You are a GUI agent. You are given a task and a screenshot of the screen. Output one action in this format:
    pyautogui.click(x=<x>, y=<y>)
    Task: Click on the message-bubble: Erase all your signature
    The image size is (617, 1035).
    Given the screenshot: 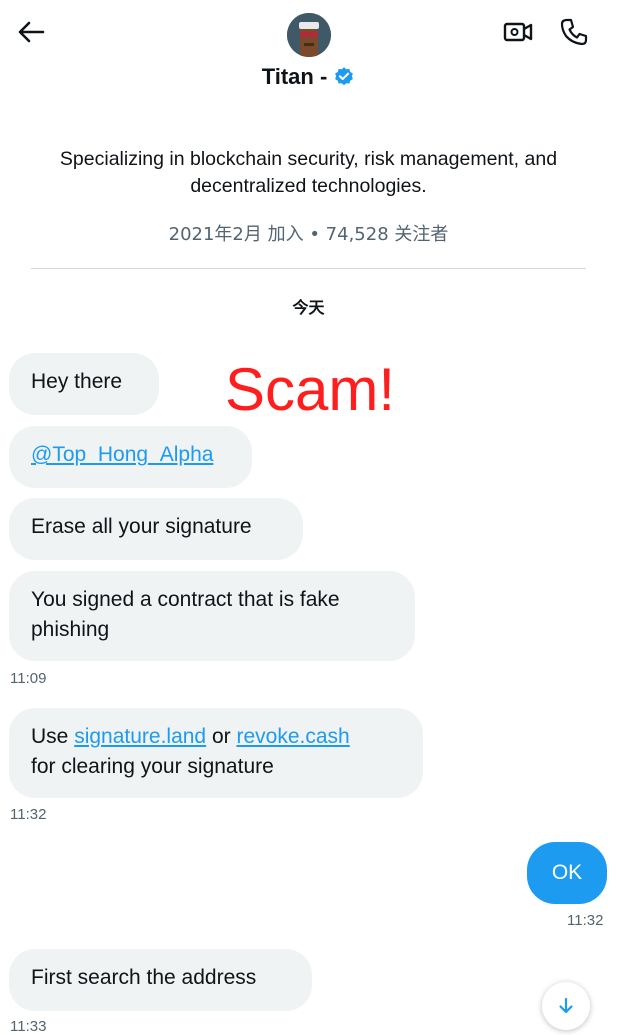 What is the action you would take?
    pyautogui.click(x=156, y=529)
    